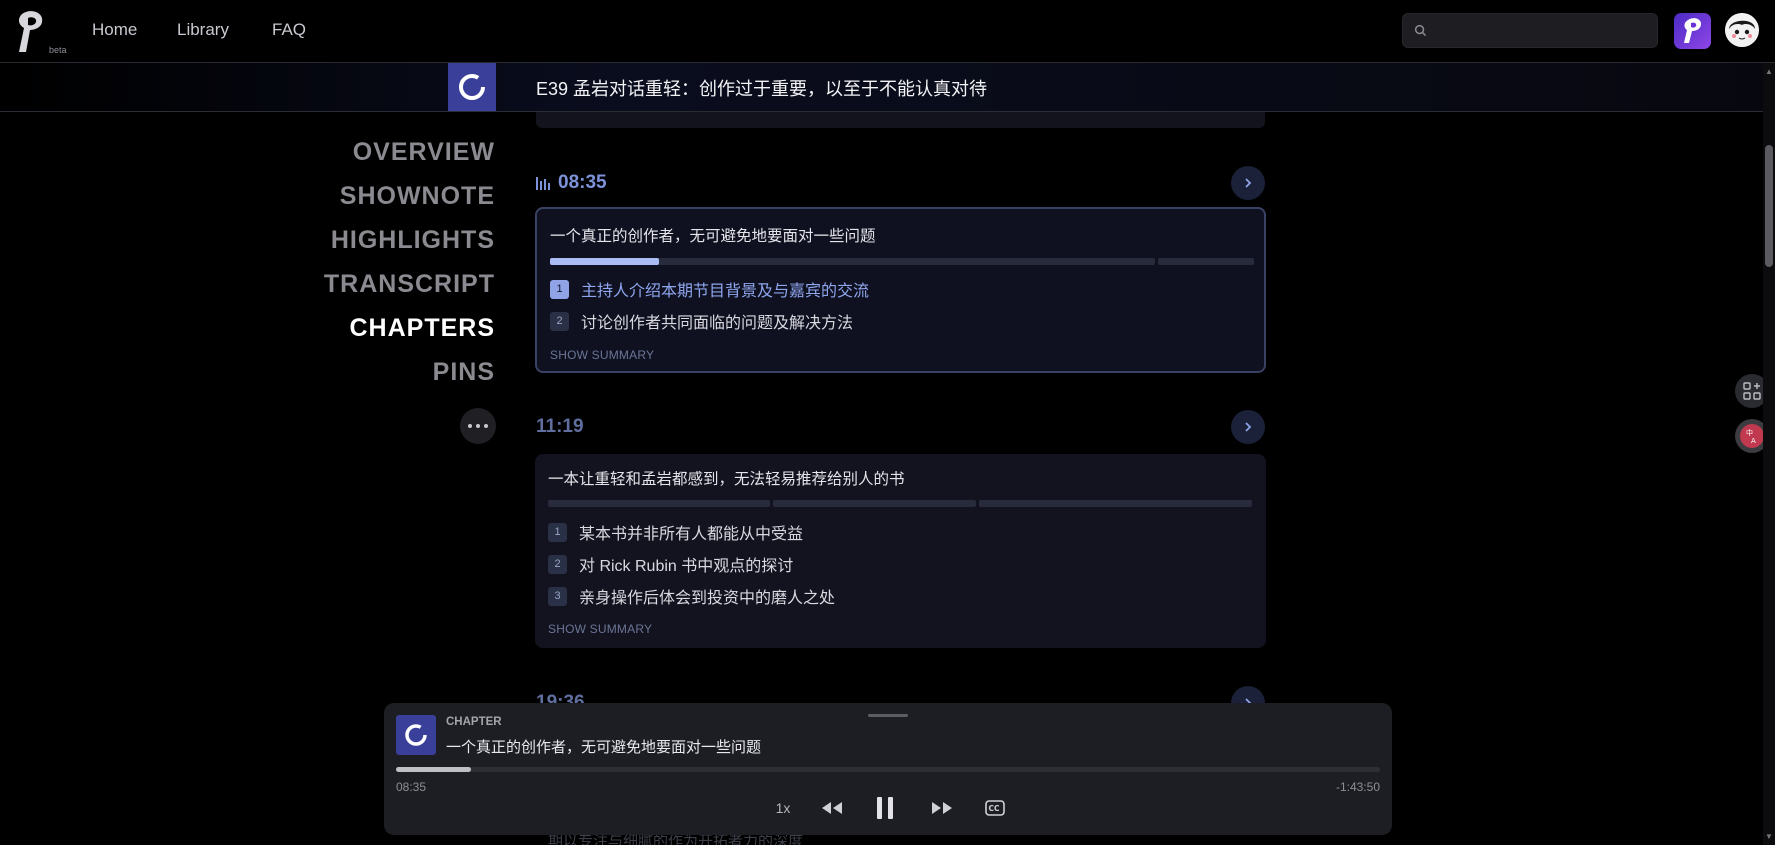 The width and height of the screenshot is (1775, 845). What do you see at coordinates (942, 808) in the screenshot?
I see `forward-icon` at bounding box center [942, 808].